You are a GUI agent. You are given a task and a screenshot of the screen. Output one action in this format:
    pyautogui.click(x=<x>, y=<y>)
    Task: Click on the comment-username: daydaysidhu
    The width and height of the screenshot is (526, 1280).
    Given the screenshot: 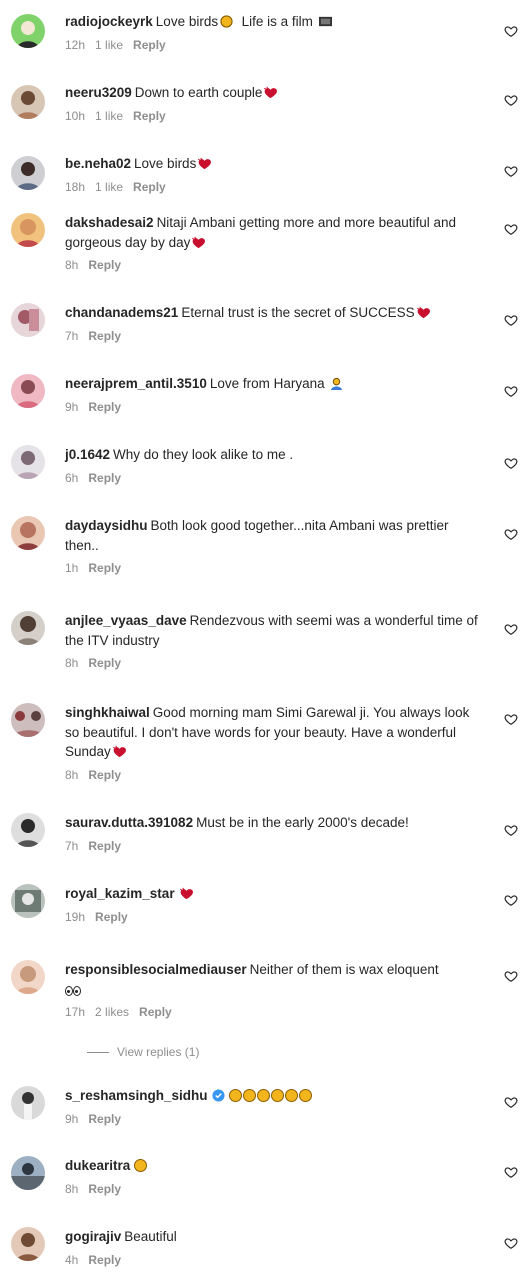 What is the action you would take?
    pyautogui.click(x=106, y=525)
    